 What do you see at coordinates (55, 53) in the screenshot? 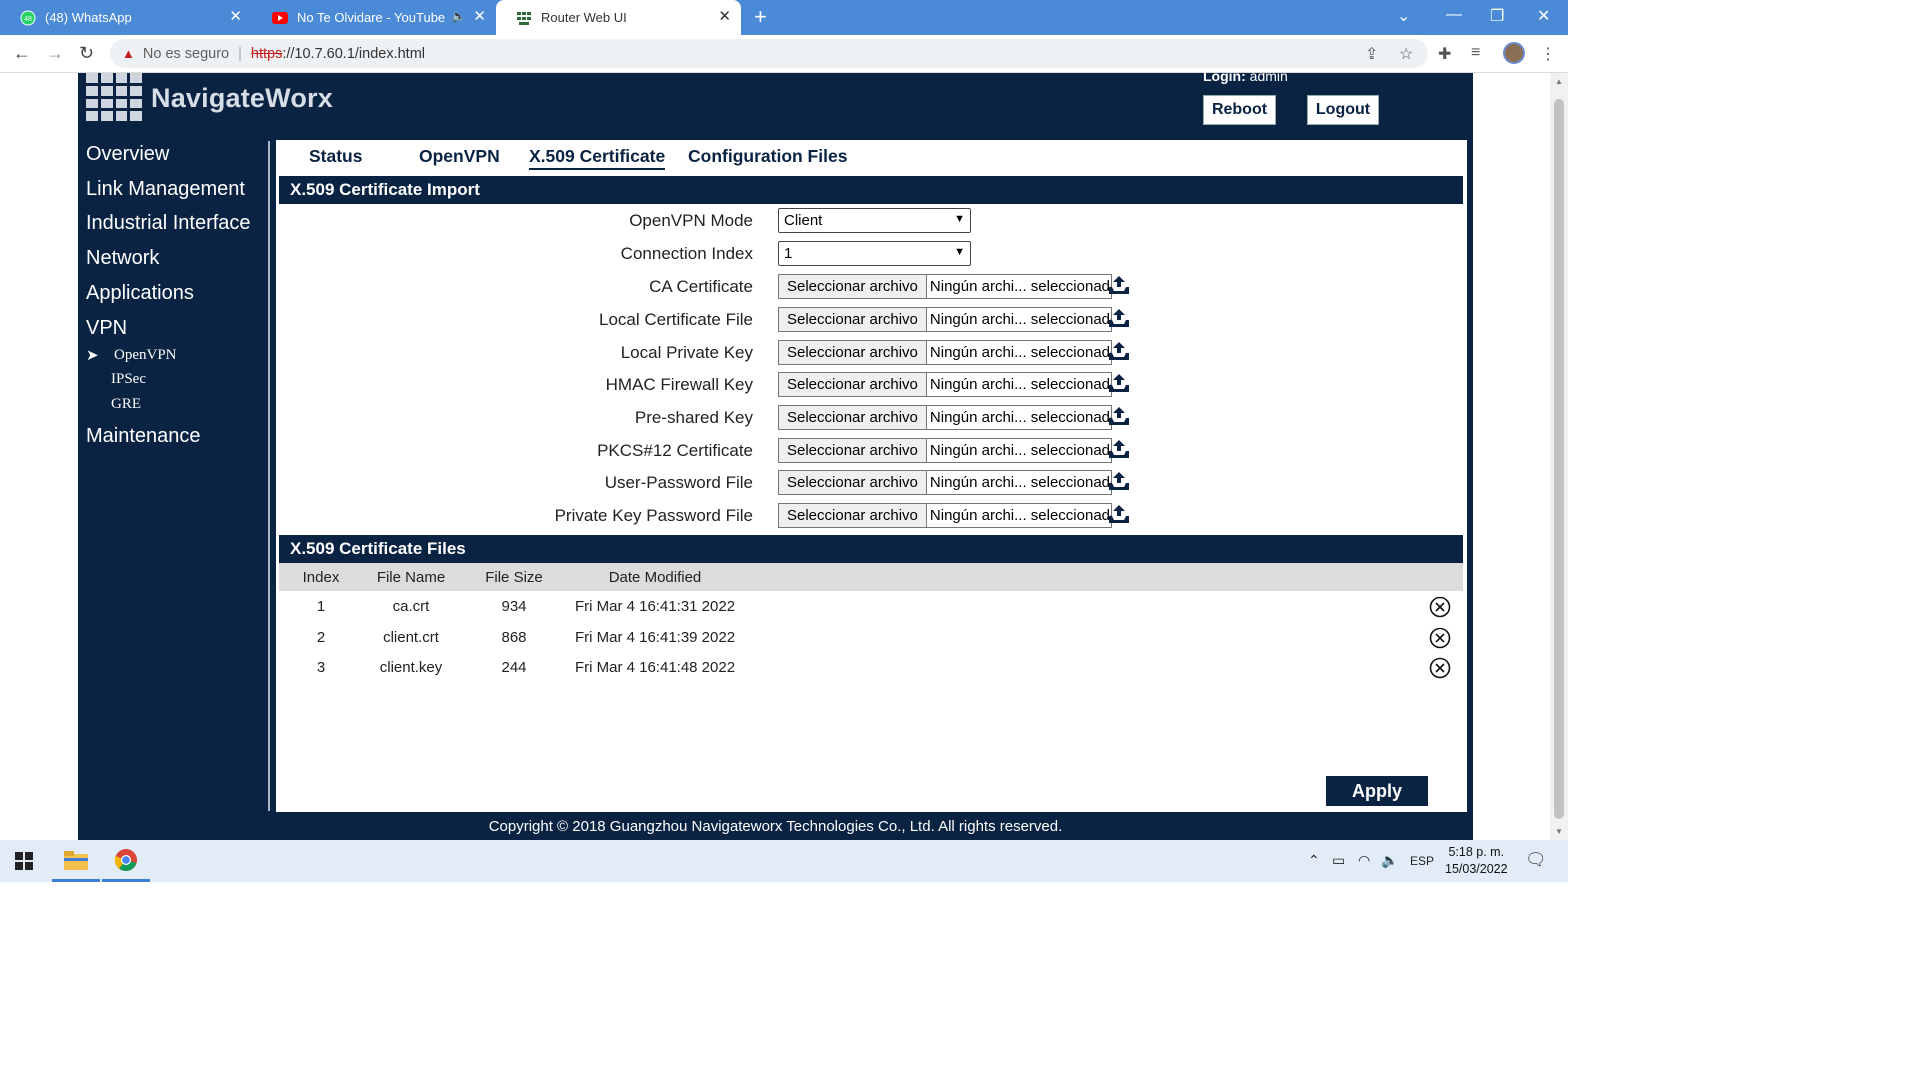
I see `forward-icon: →` at bounding box center [55, 53].